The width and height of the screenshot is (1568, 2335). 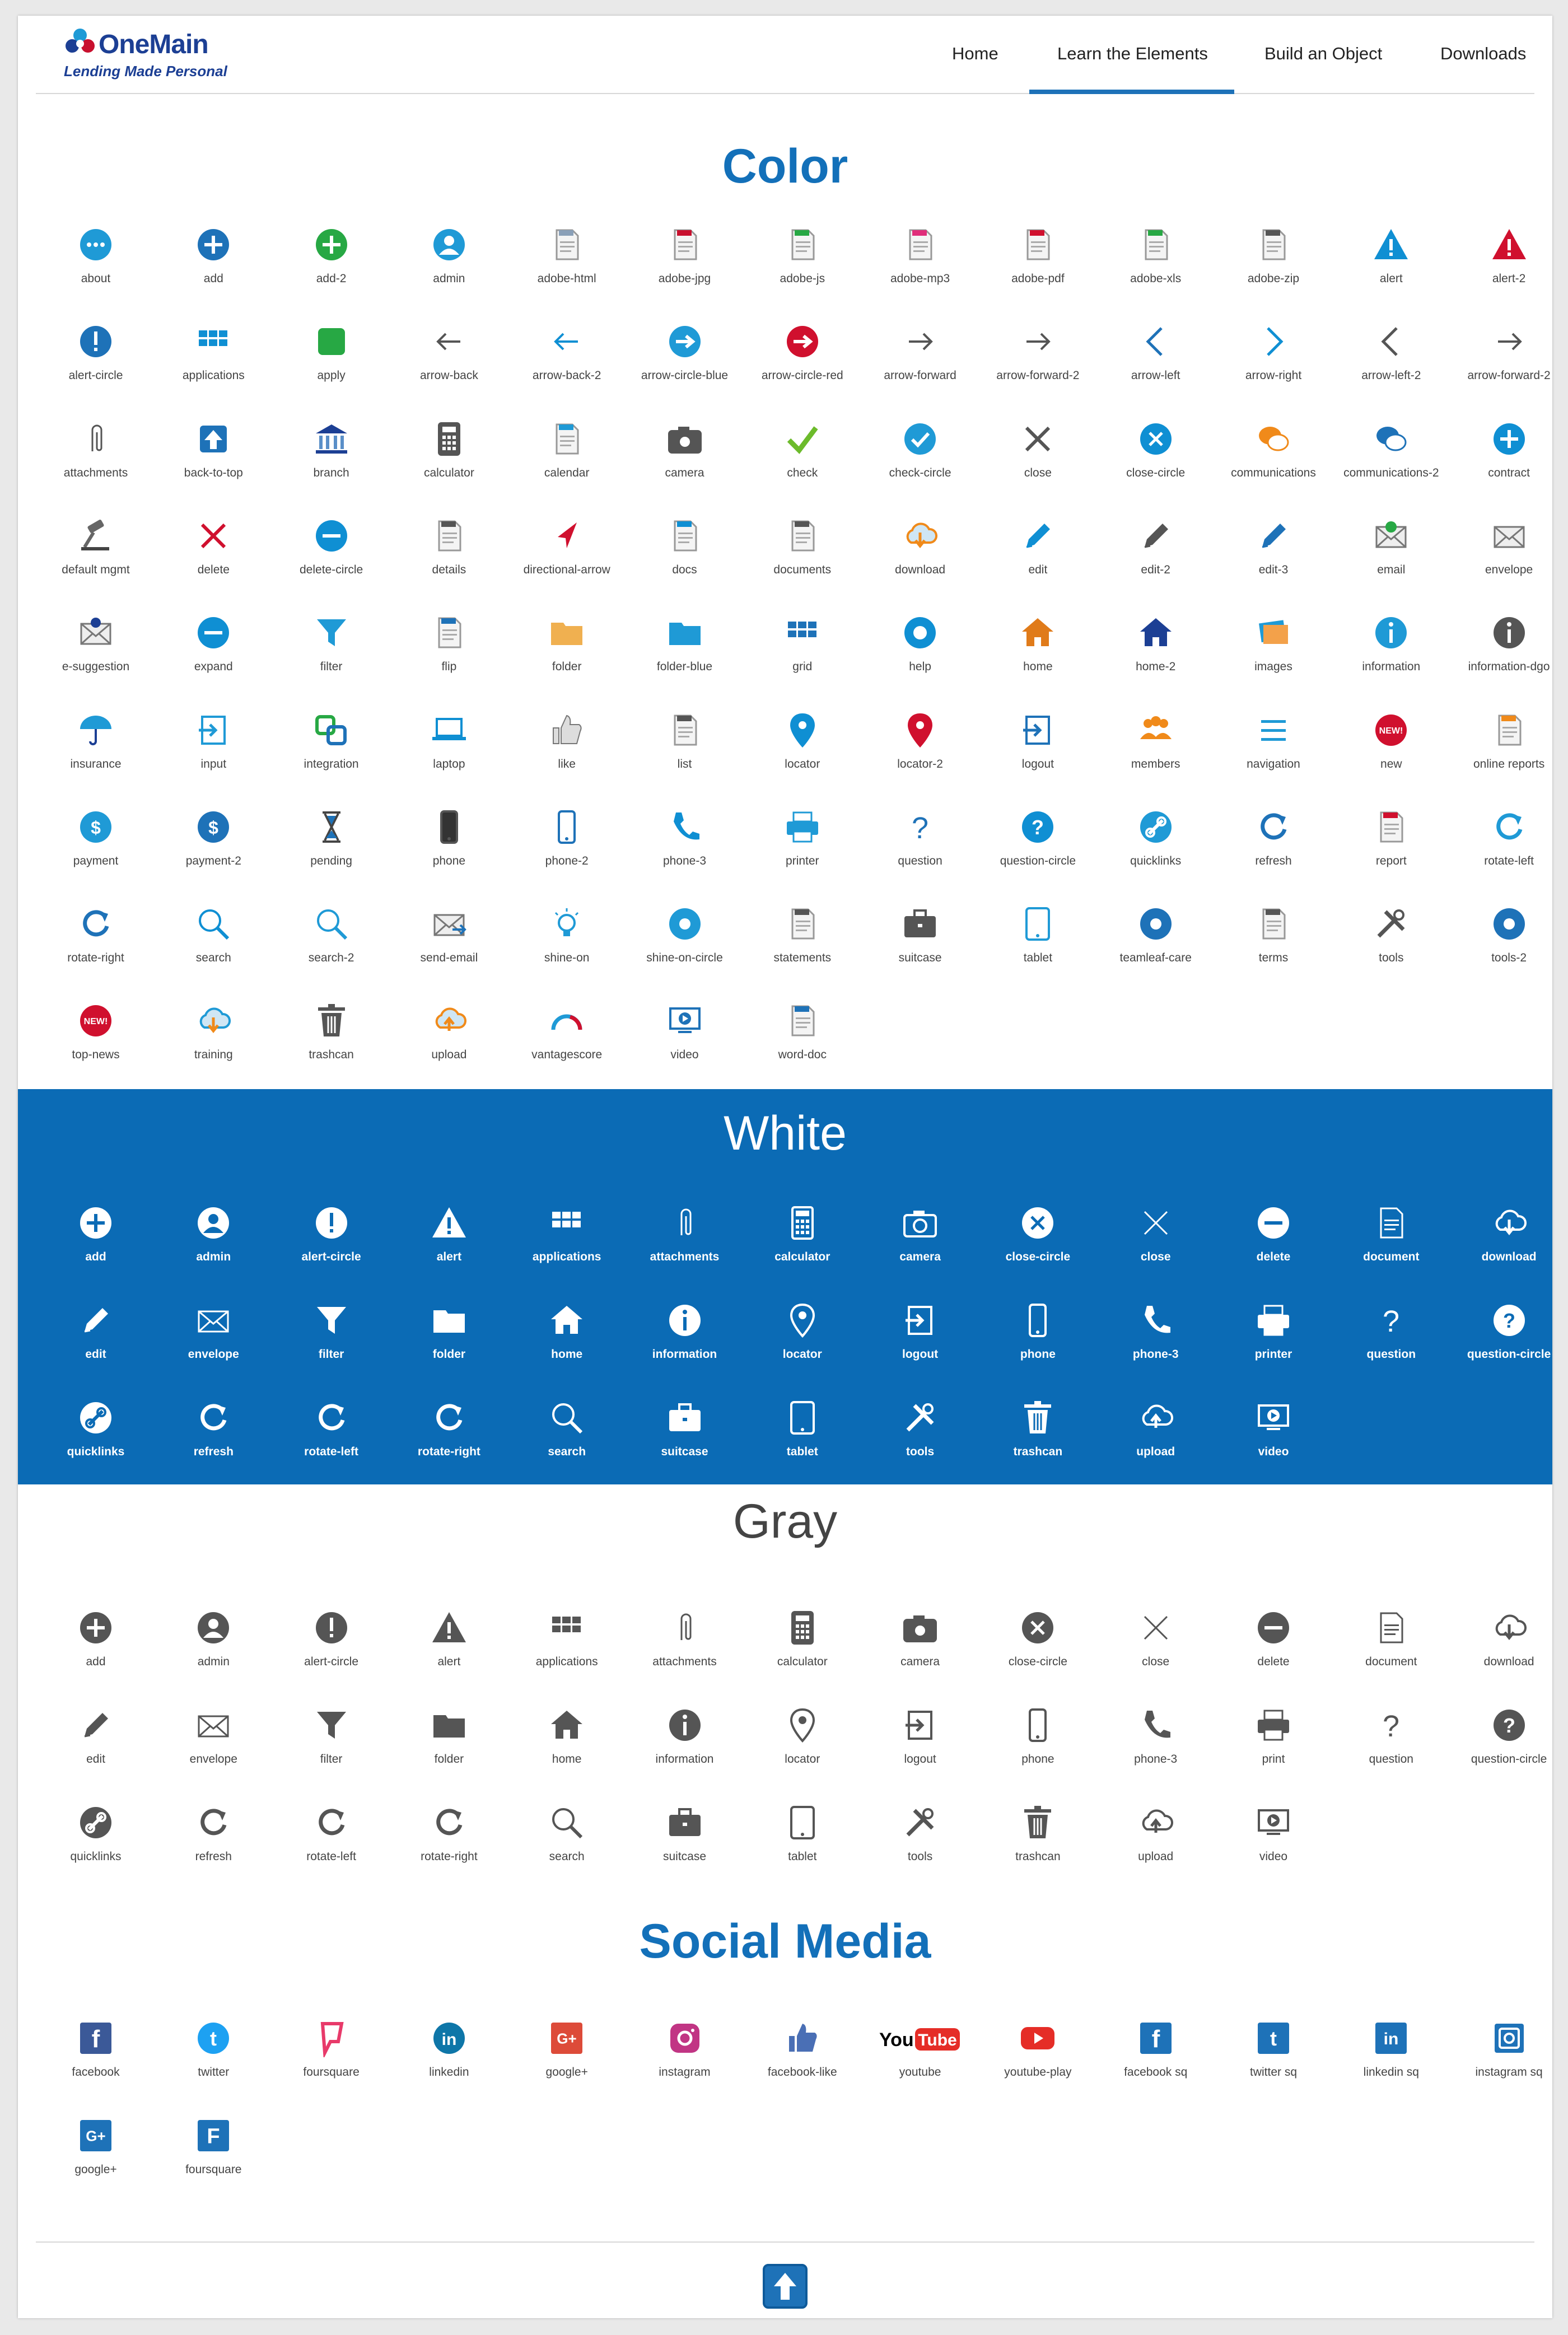 What do you see at coordinates (1038, 270) in the screenshot?
I see `color-icon-tile-adobe-pdf: adobe-pdf` at bounding box center [1038, 270].